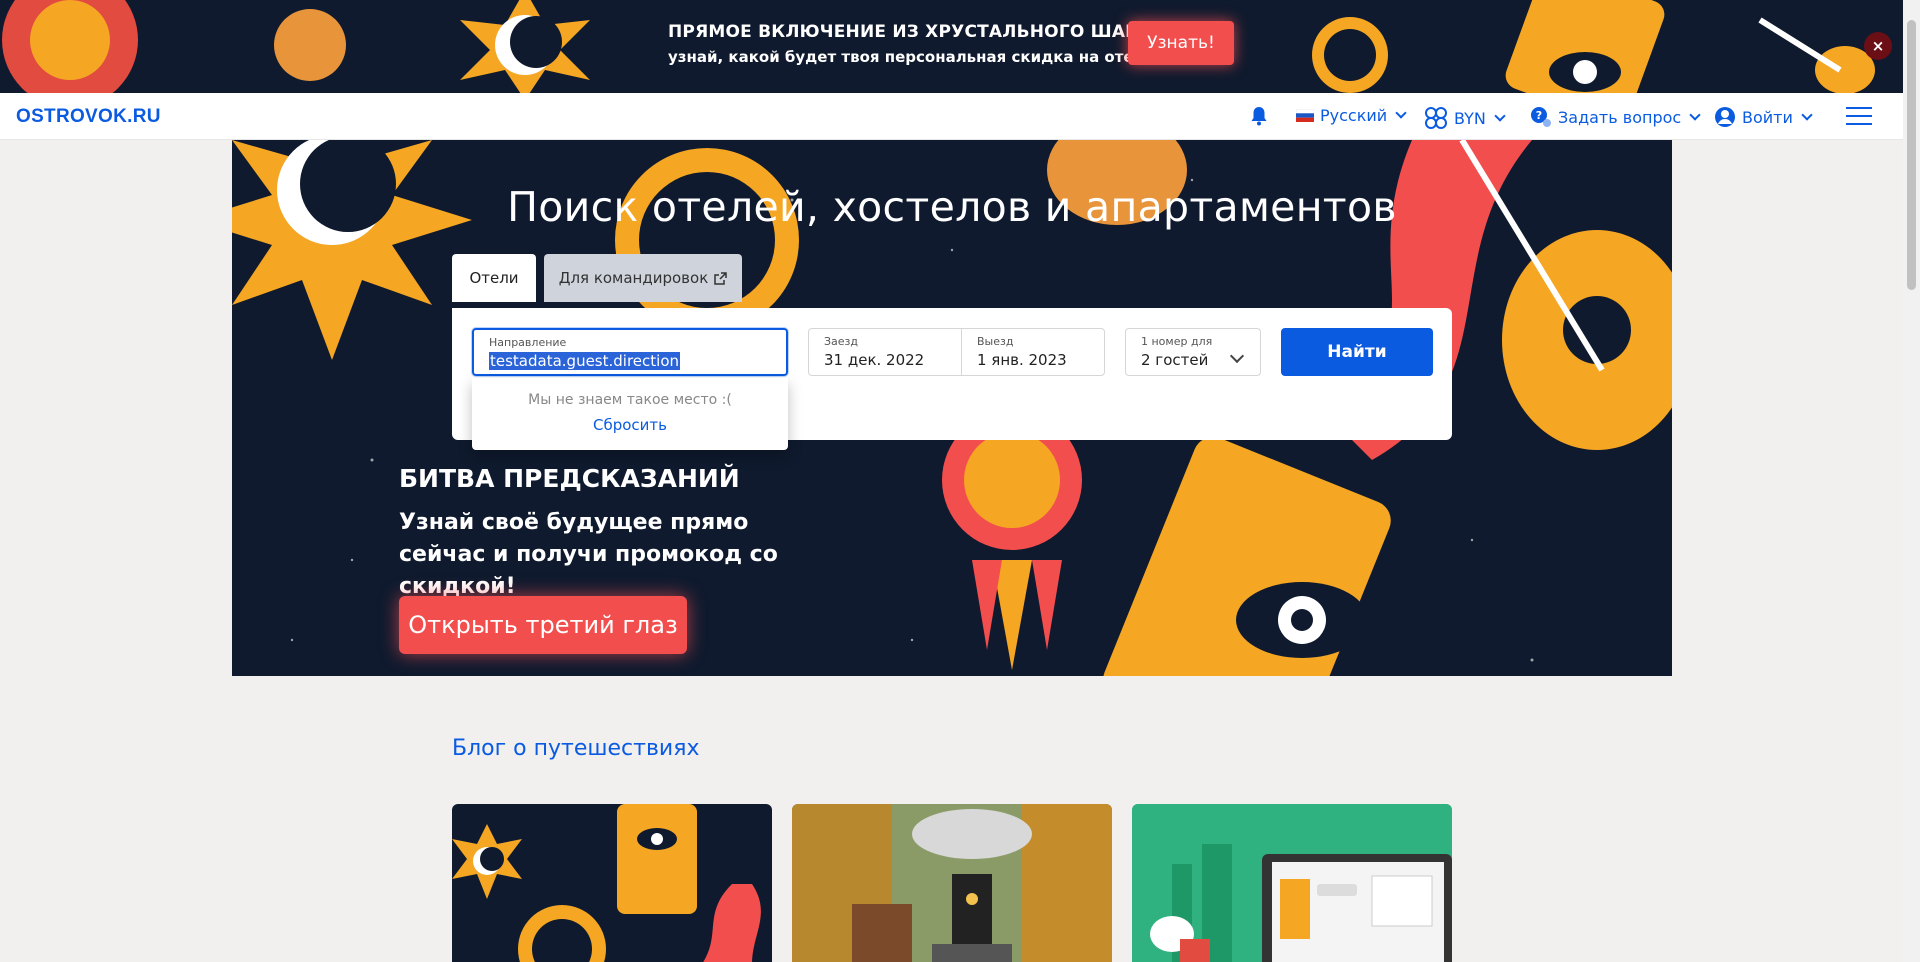 This screenshot has height=962, width=1920. I want to click on checkin-label: Заезд, so click(841, 341).